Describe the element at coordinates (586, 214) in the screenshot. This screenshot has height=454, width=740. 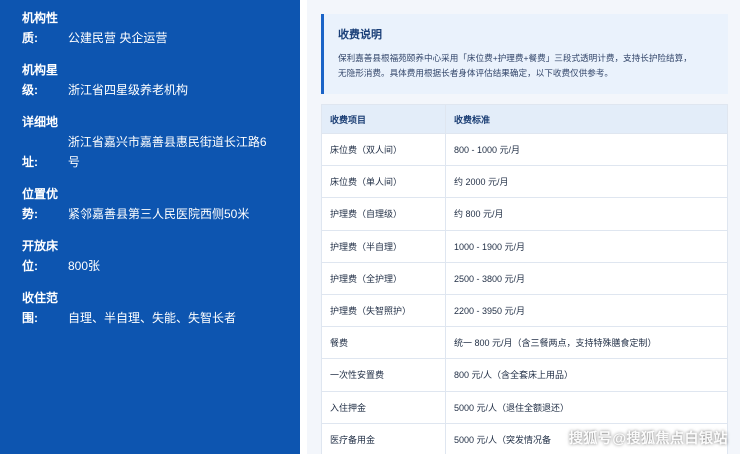
I see `fee-standard-cell: 约 800 元/月` at that location.